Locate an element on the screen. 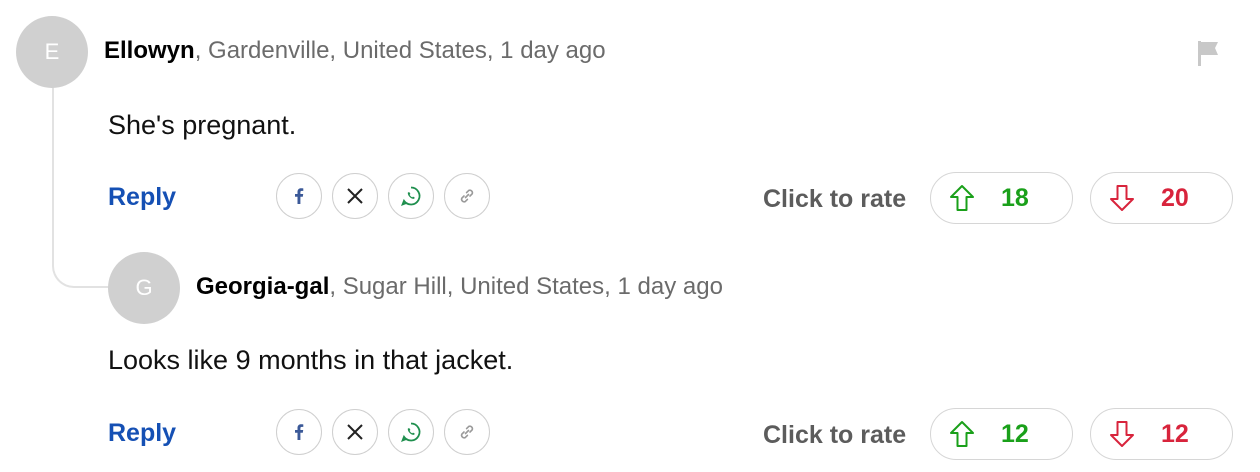 This screenshot has width=1260, height=472. avatar-letter: G is located at coordinates (144, 287).